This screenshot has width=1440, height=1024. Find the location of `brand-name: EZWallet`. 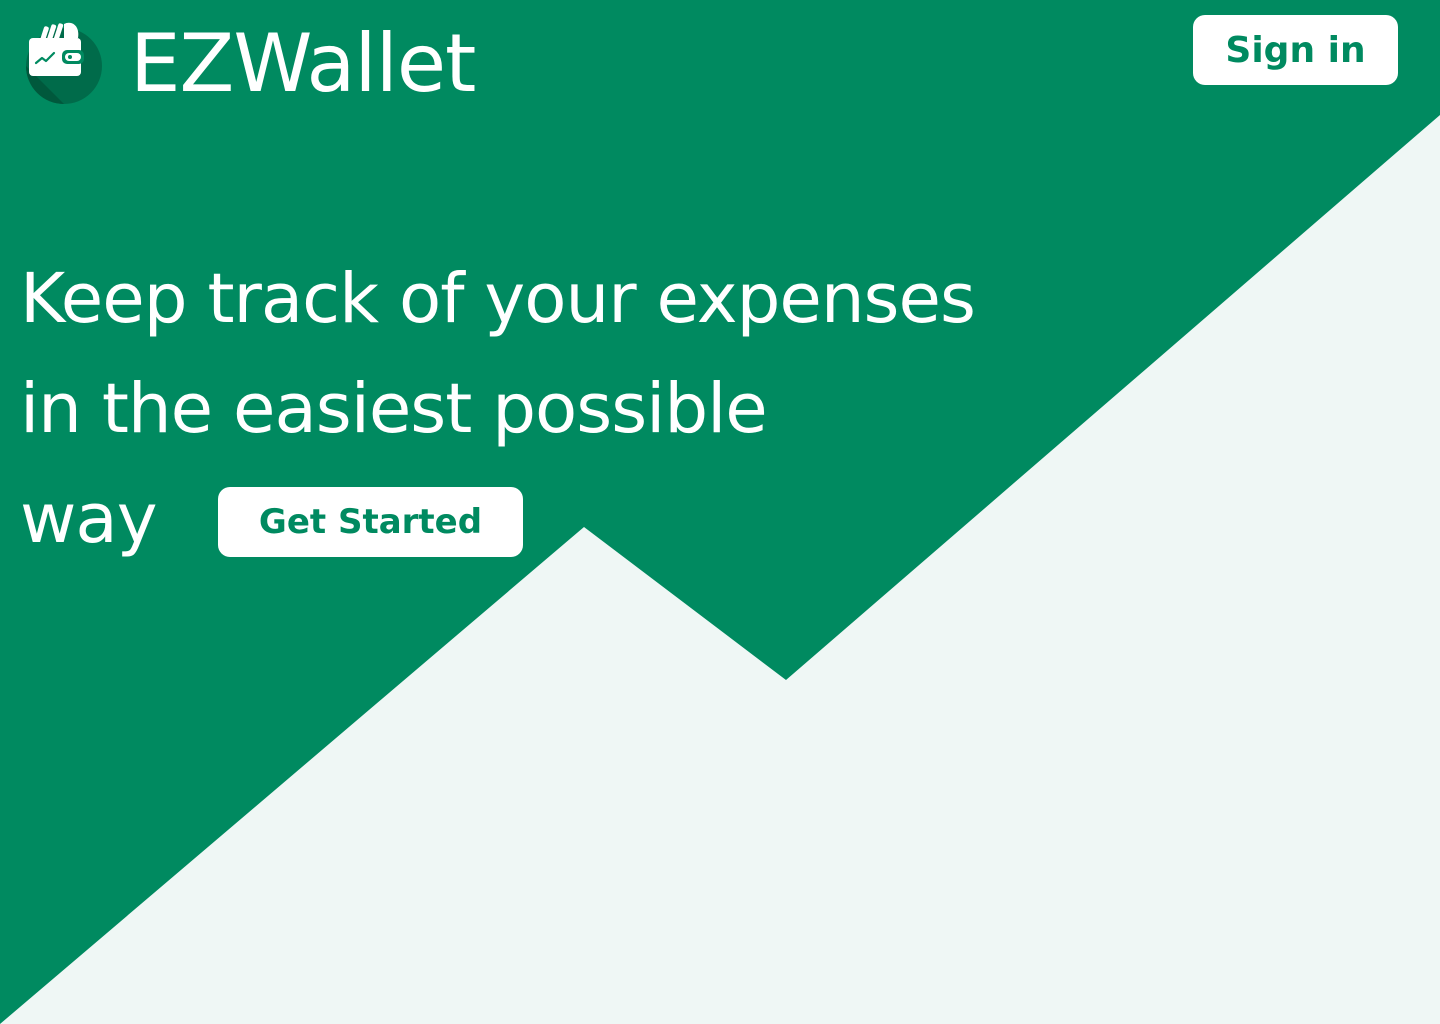

brand-name: EZWallet is located at coordinates (303, 64).